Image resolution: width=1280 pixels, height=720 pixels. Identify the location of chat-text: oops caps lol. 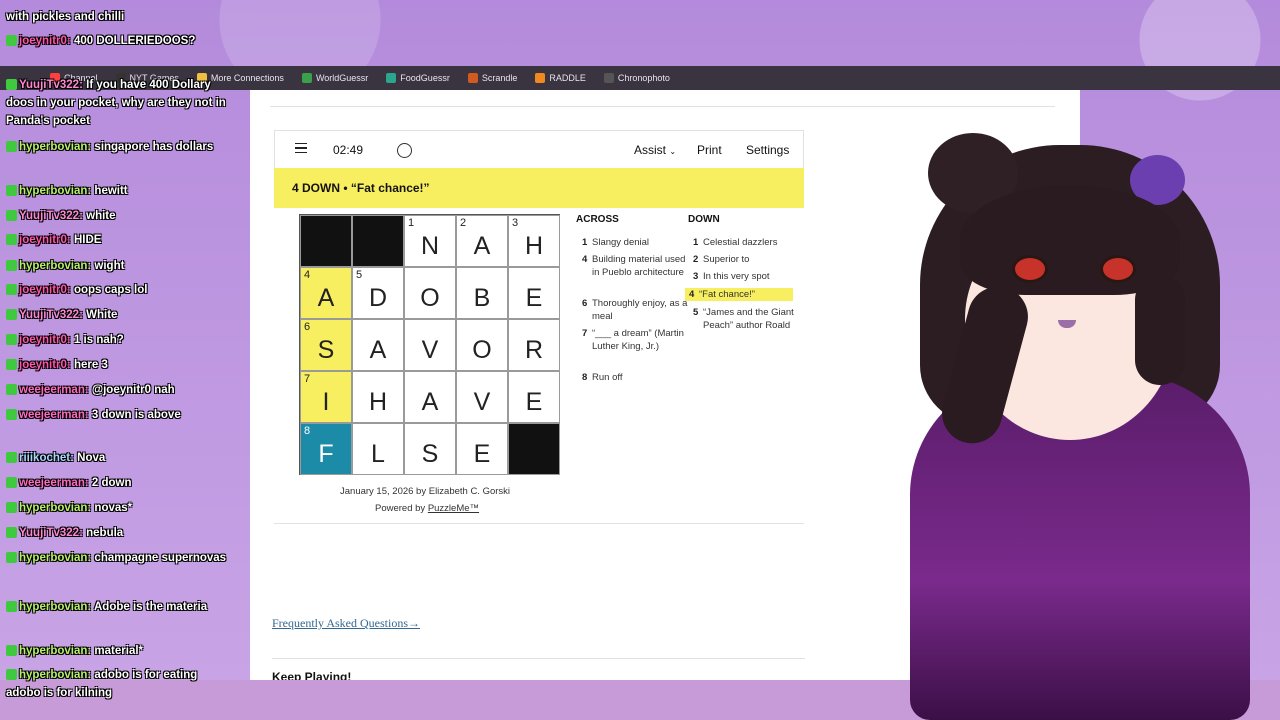
(110, 290).